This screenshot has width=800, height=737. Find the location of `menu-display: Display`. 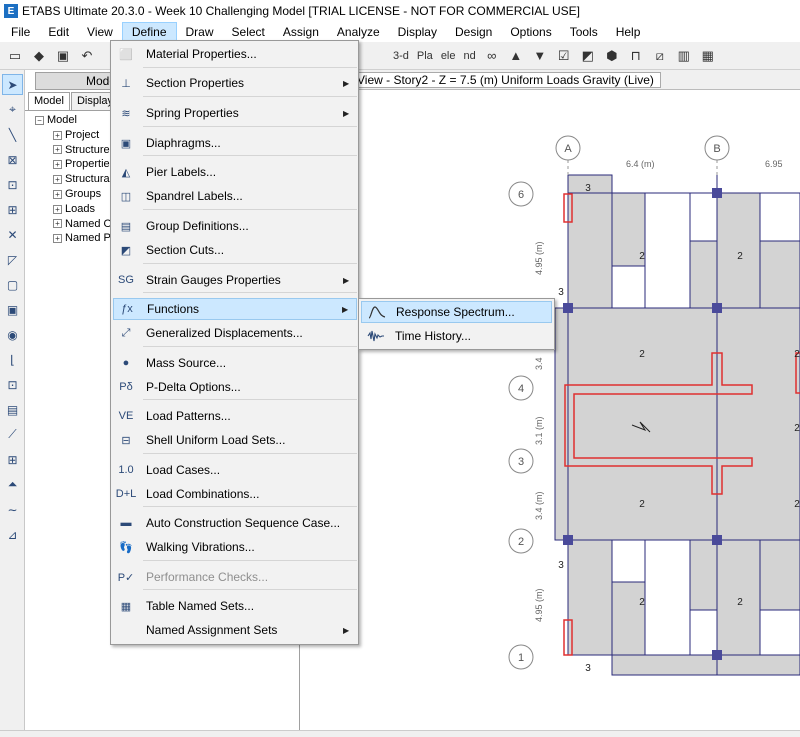

menu-display: Display is located at coordinates (417, 32).